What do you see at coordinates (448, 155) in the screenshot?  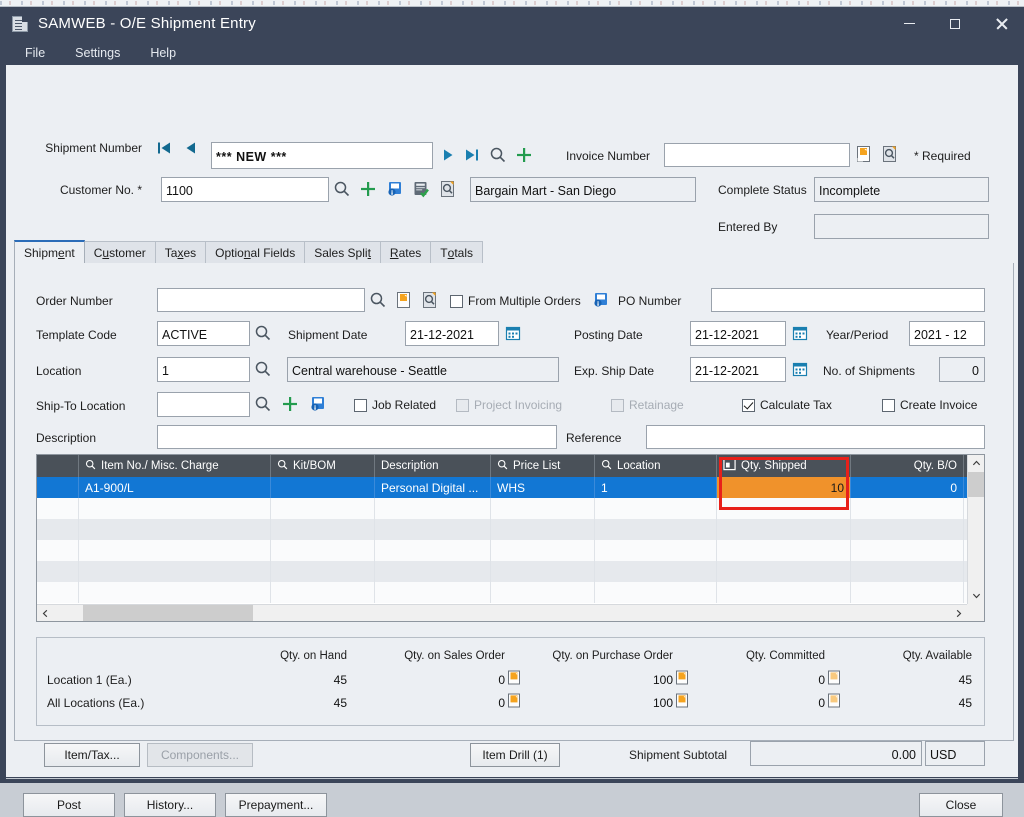 I see `next-record-icon` at bounding box center [448, 155].